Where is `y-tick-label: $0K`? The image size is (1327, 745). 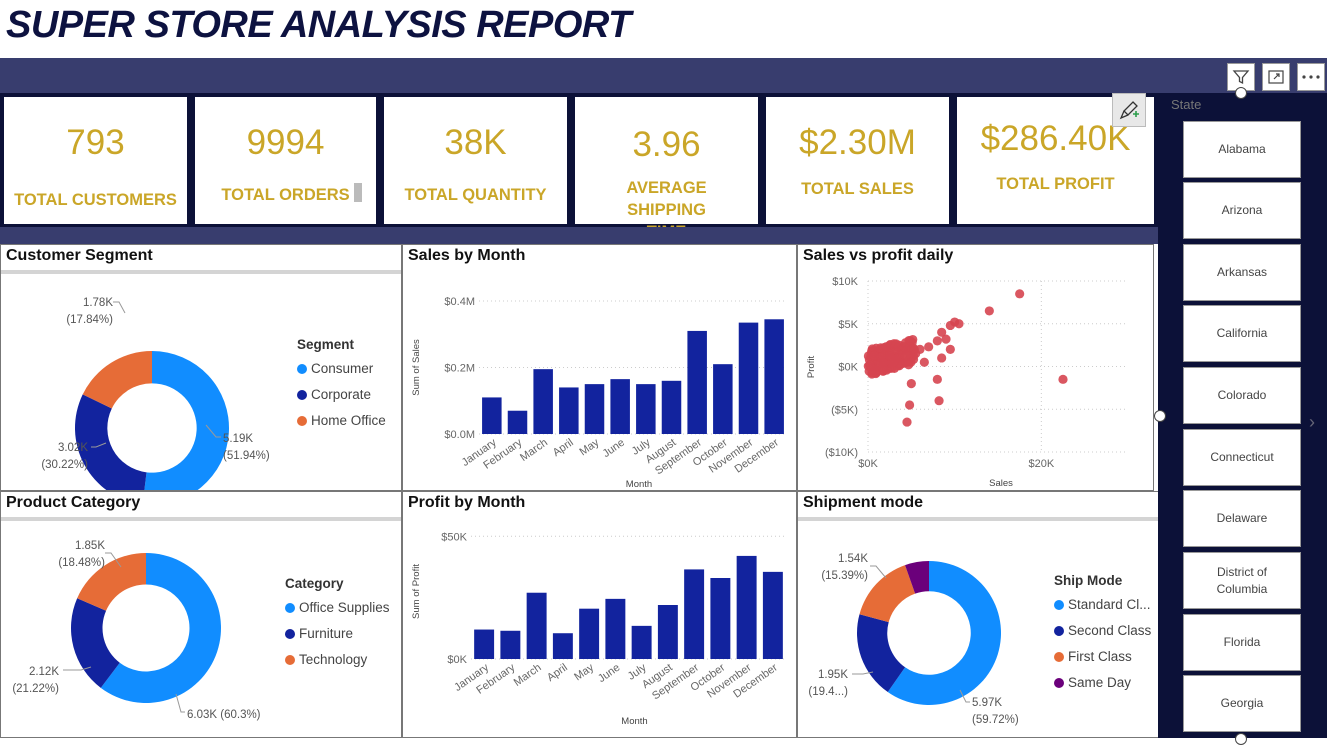
y-tick-label: $0K is located at coordinates (457, 660).